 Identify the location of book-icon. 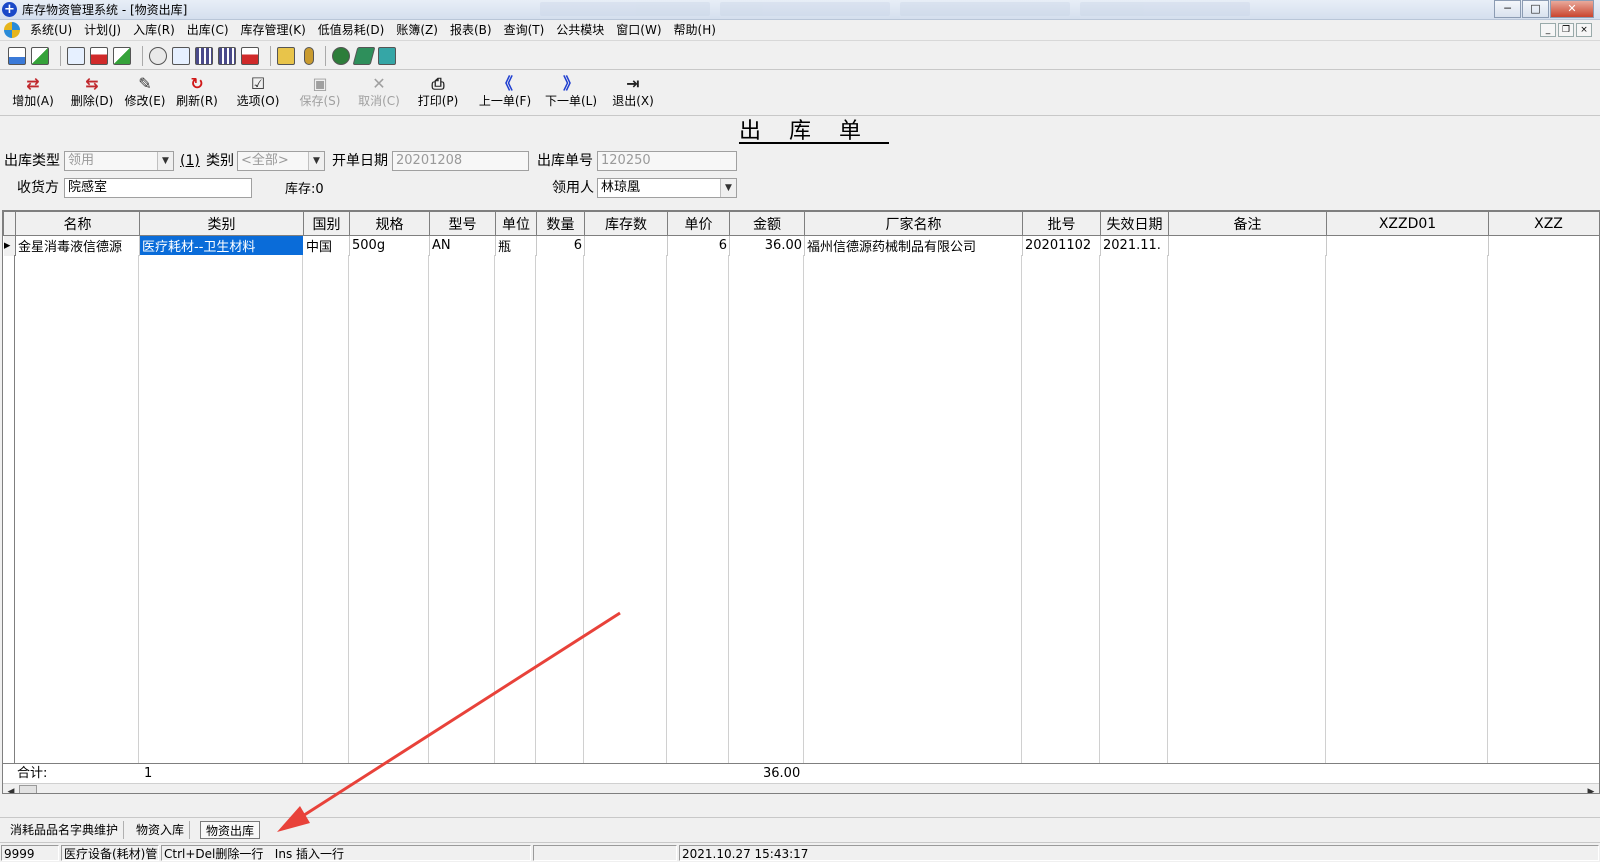
(364, 55).